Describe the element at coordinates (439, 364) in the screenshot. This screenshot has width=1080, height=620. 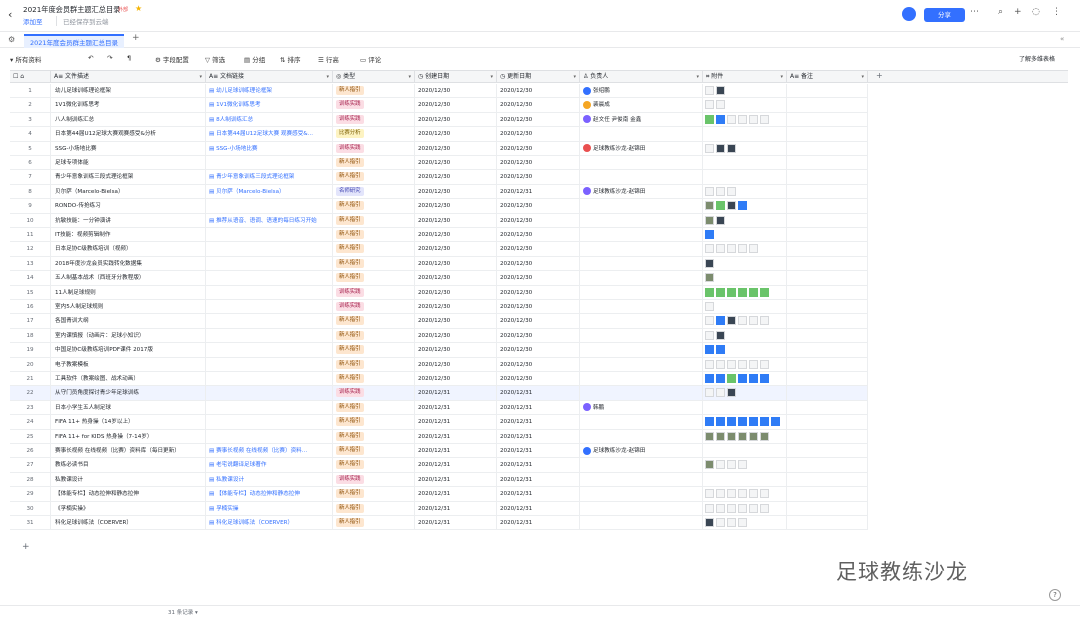
I see `table-row: 20 电子教案模板 新人指引 2020/12/30 2020/12/30` at that location.